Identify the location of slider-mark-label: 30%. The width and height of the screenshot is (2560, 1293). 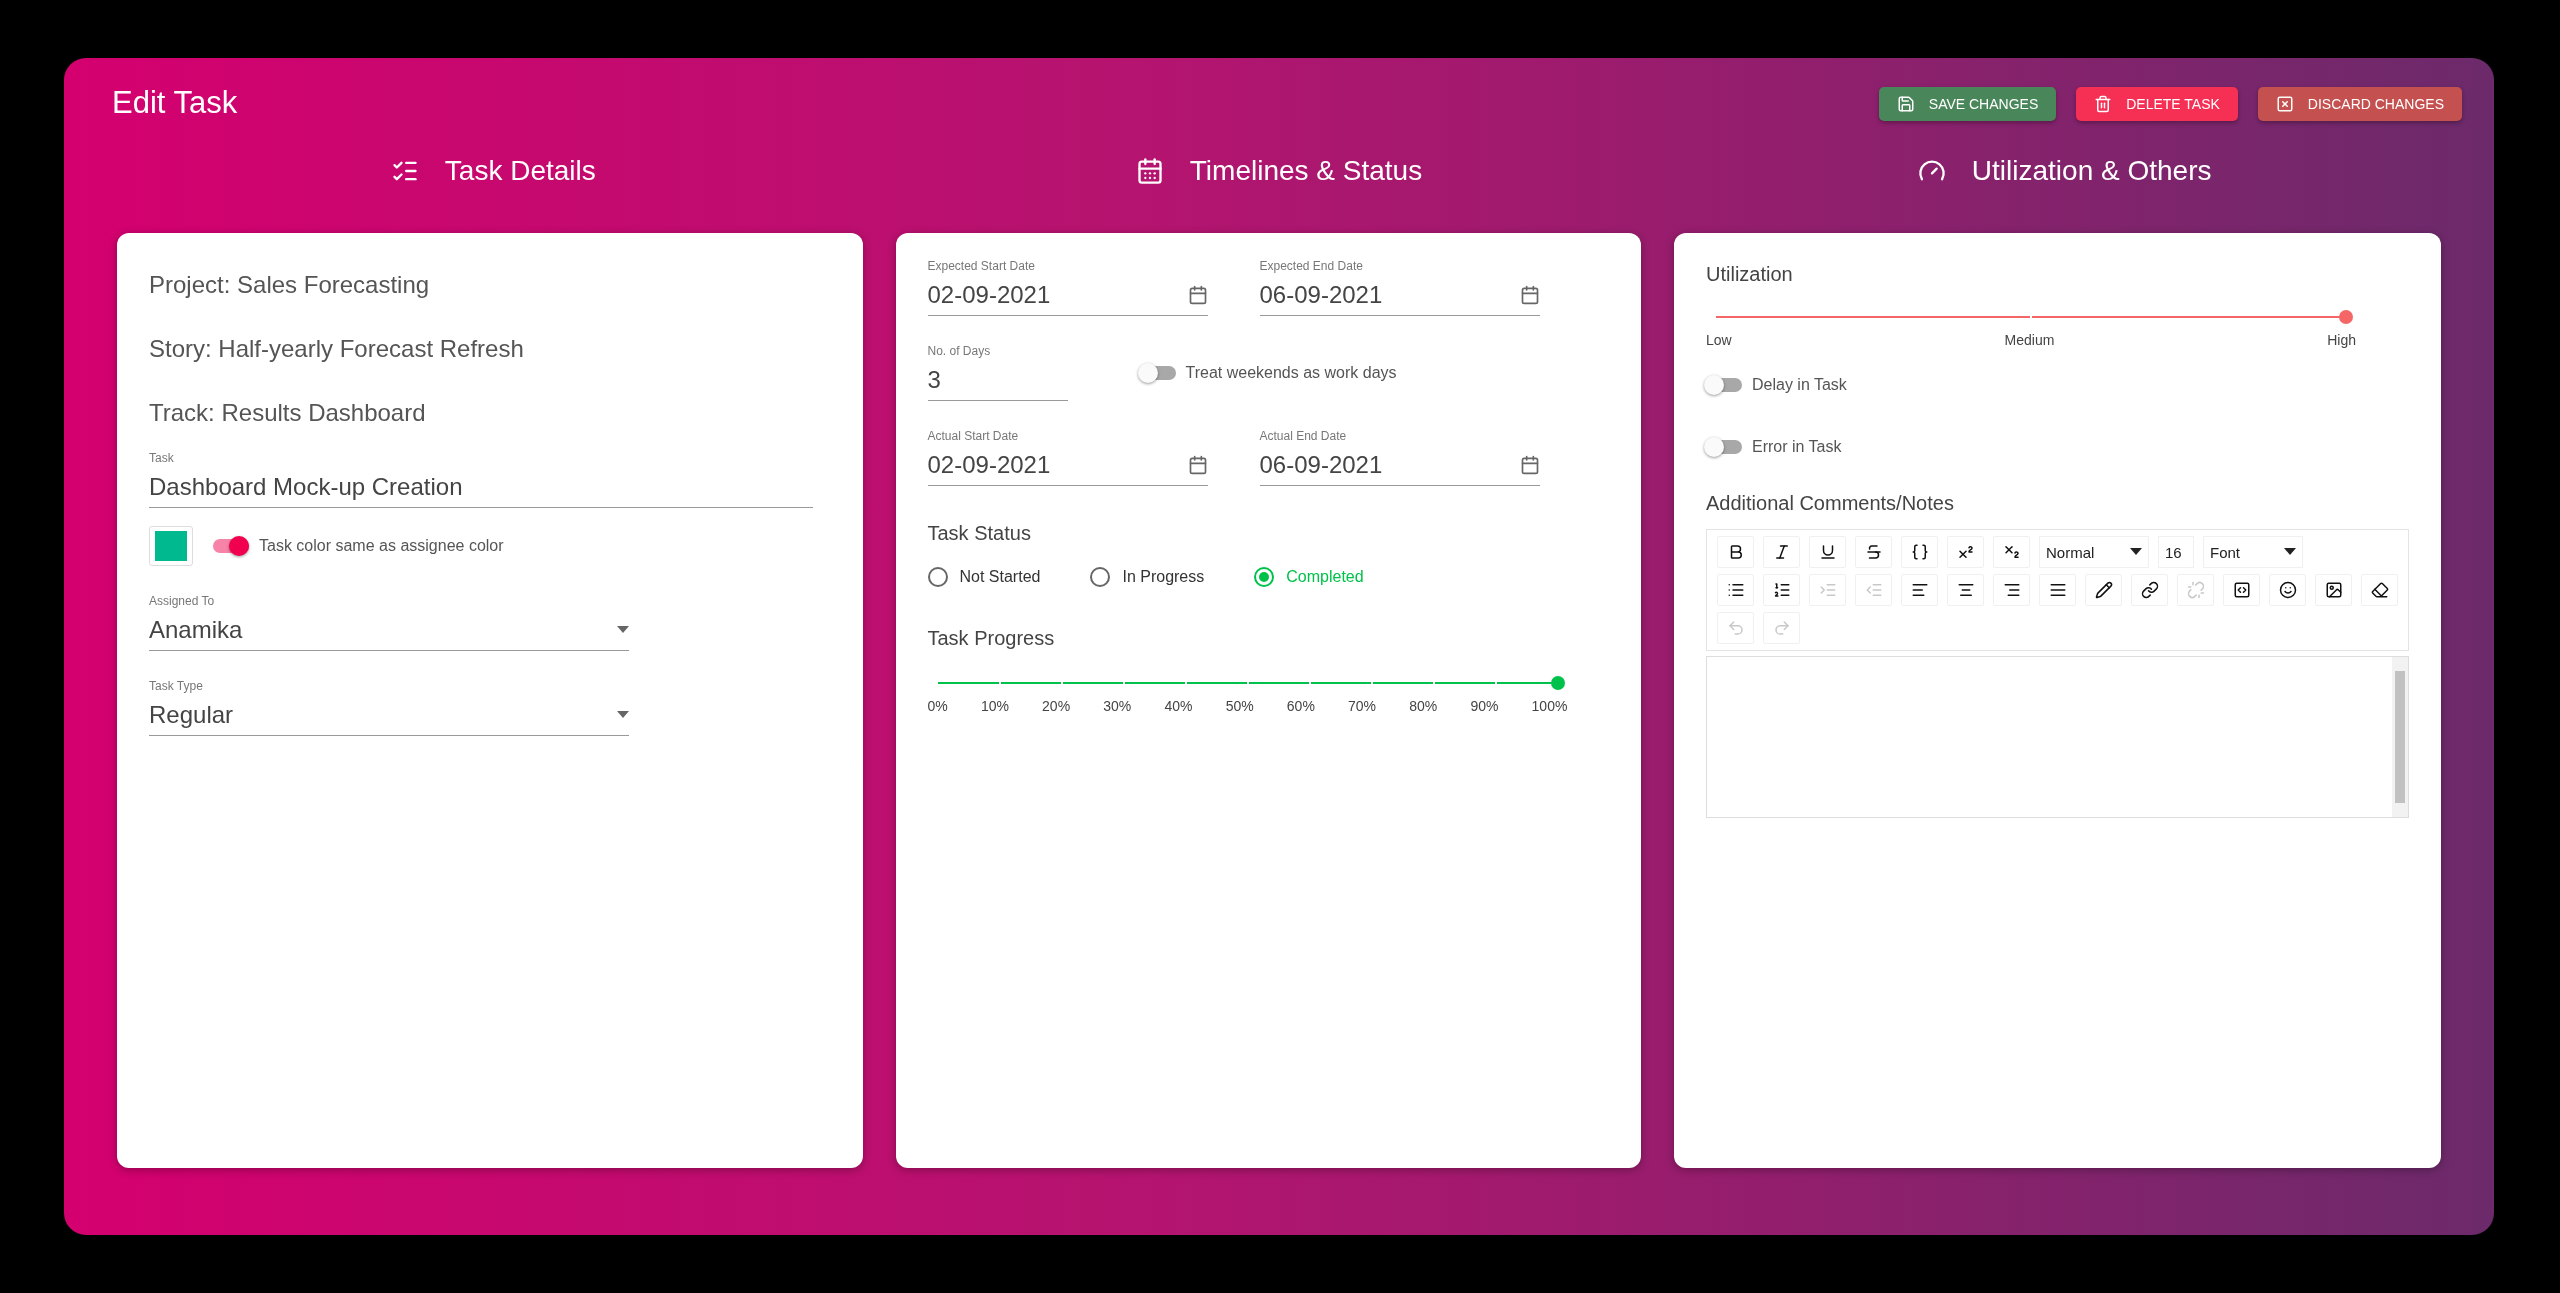
(1117, 706).